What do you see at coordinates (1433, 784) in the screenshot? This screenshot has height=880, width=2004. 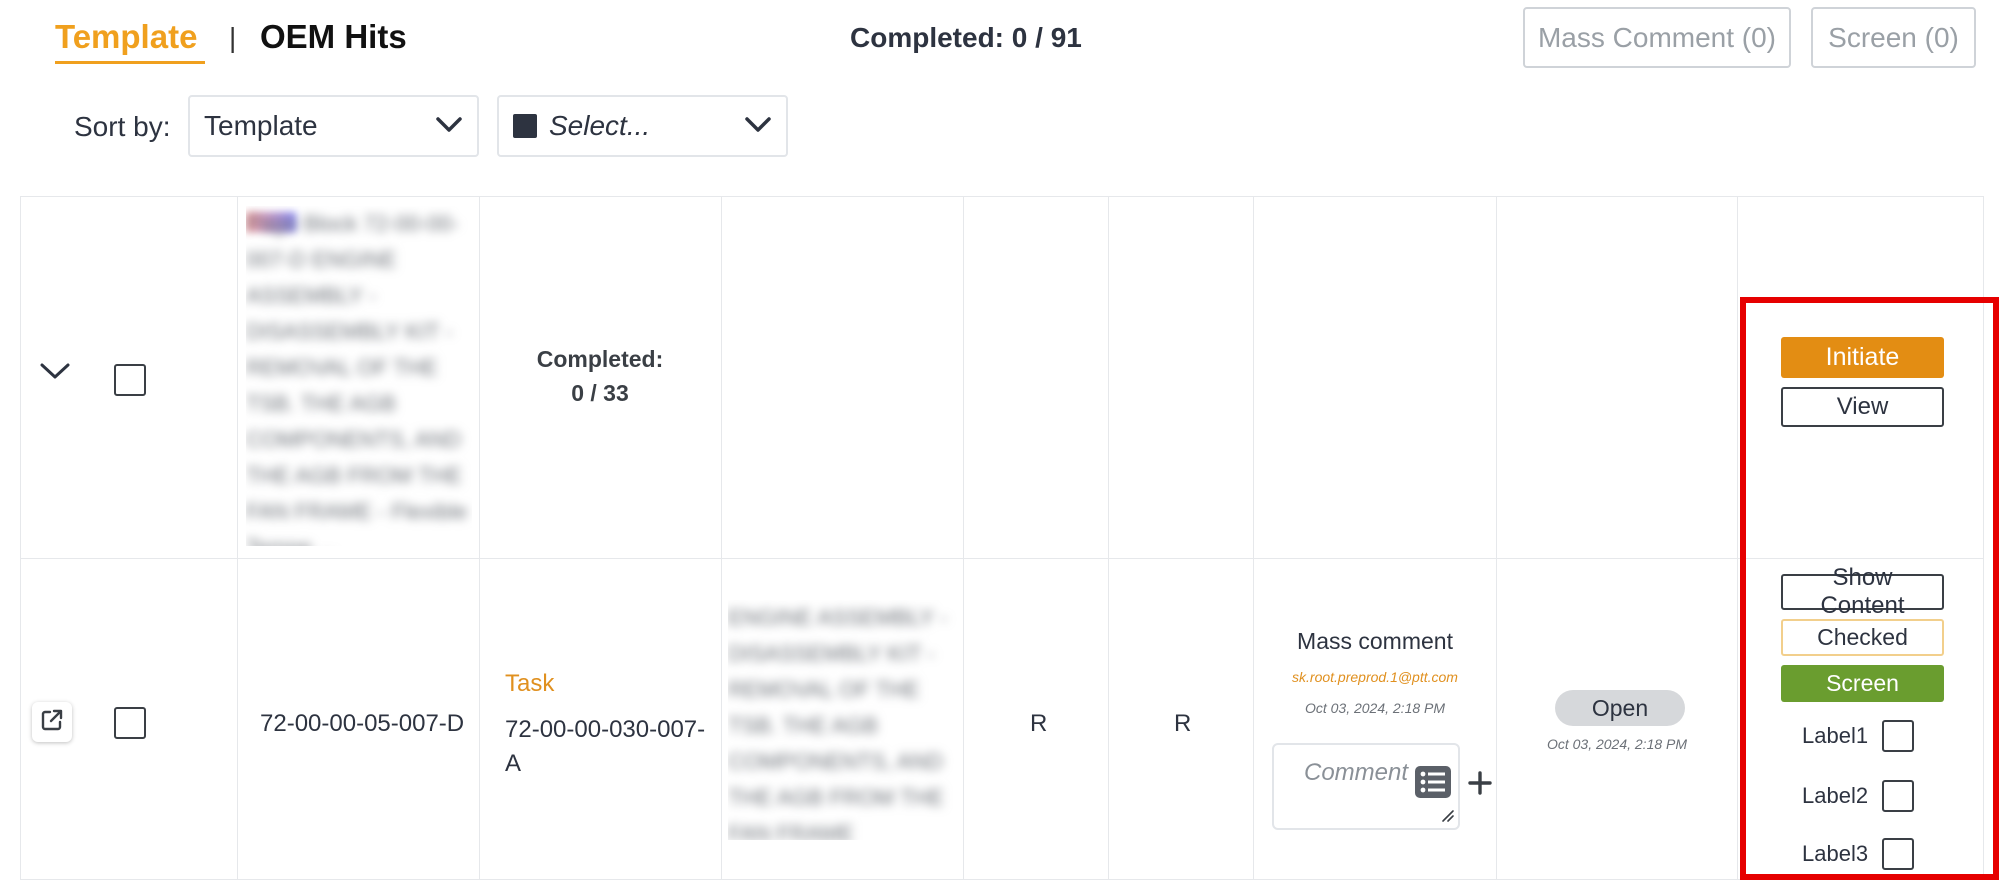 I see `list-icon` at bounding box center [1433, 784].